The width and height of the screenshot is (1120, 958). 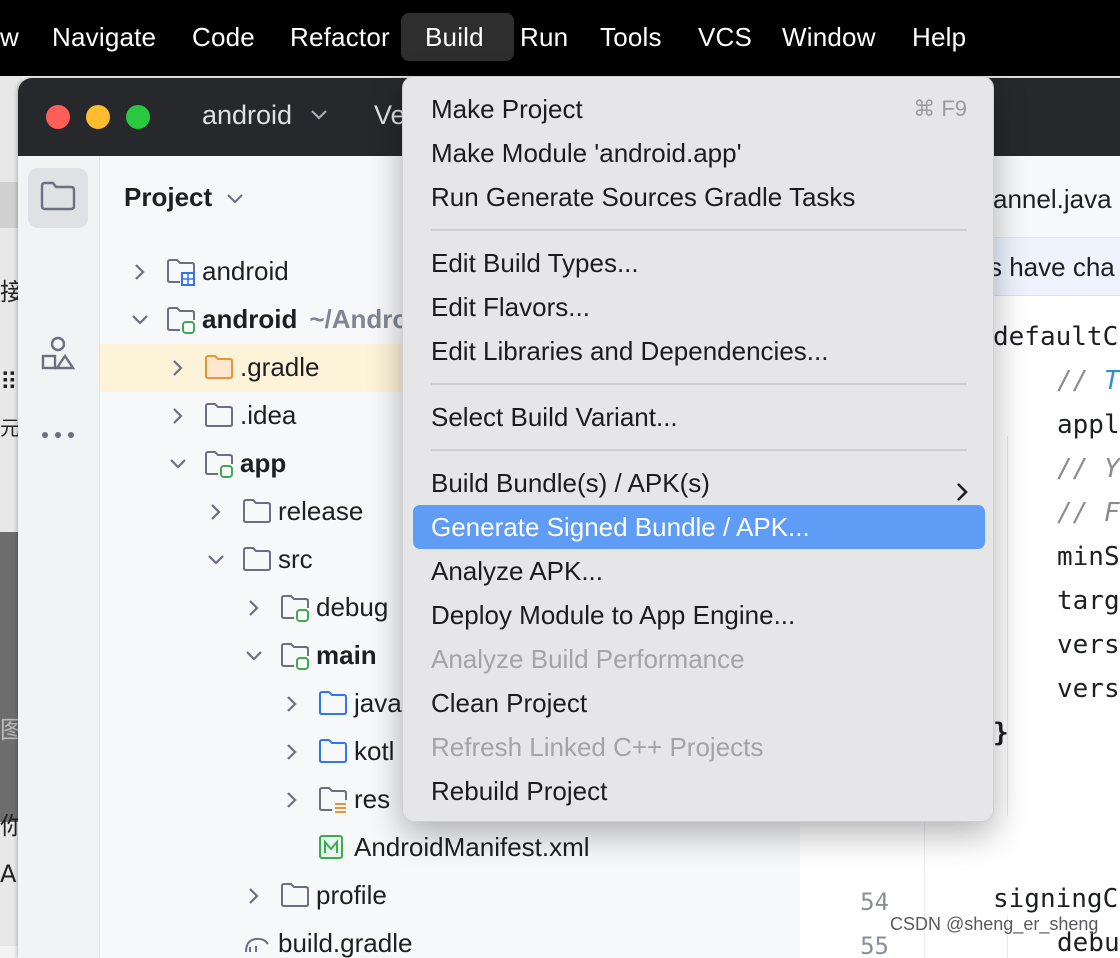 What do you see at coordinates (1052, 199) in the screenshot?
I see `editor-tab: annel.java` at bounding box center [1052, 199].